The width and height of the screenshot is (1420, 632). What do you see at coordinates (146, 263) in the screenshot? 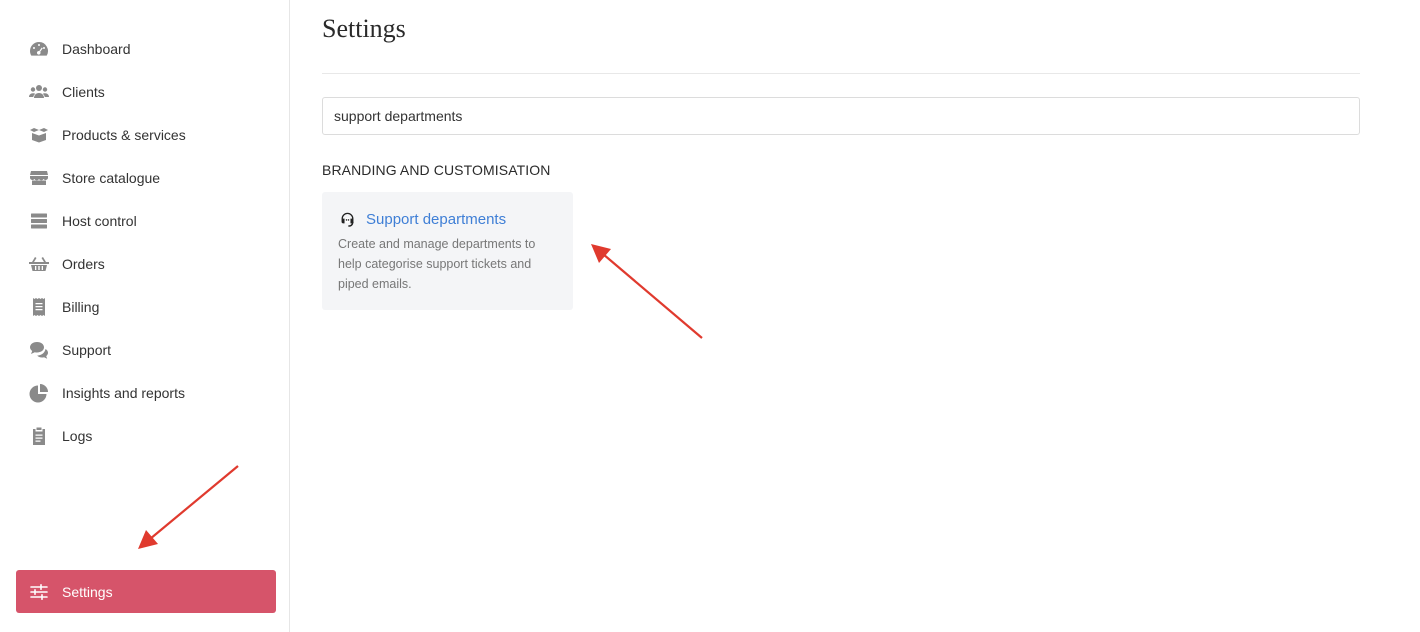
I see `sidebar-item-orders: Orders` at bounding box center [146, 263].